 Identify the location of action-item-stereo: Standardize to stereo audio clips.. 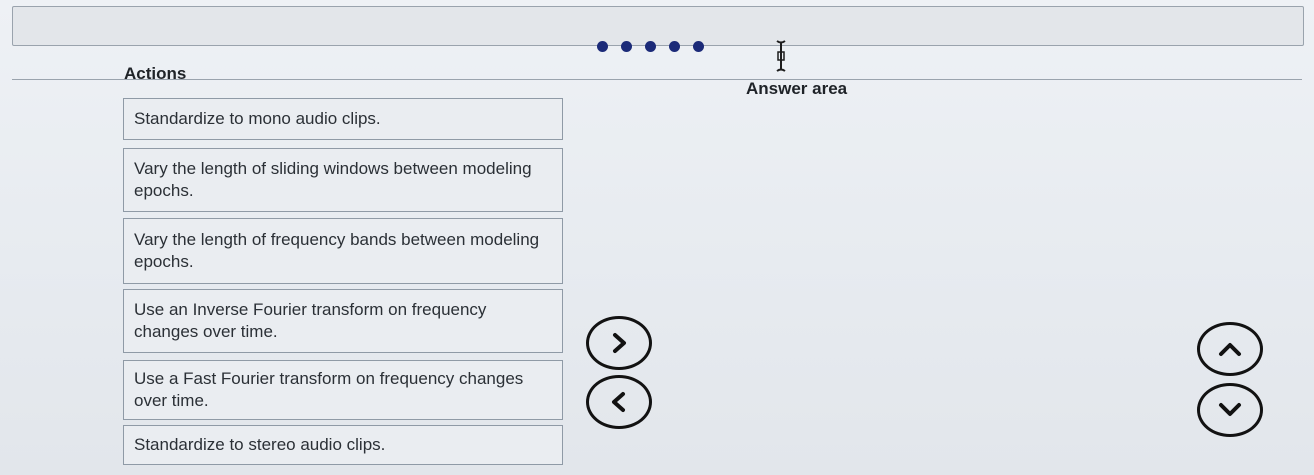
(343, 445).